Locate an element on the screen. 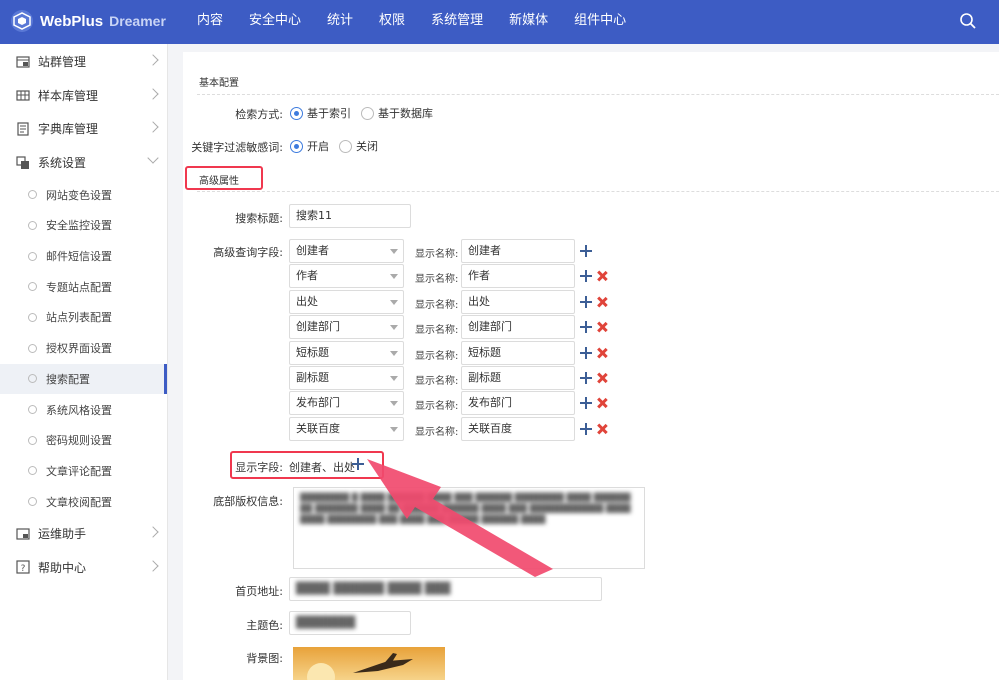  query-field-select: 出处 is located at coordinates (346, 301).